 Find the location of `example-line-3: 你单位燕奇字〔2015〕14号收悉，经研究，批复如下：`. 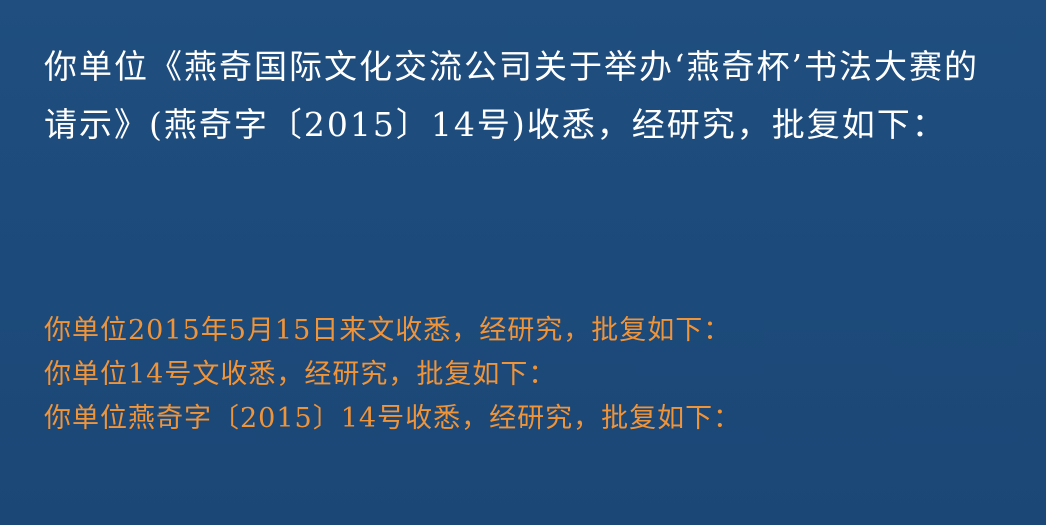

example-line-3: 你单位燕奇字〔2015〕14号收悉，经研究，批复如下： is located at coordinates (393, 418).